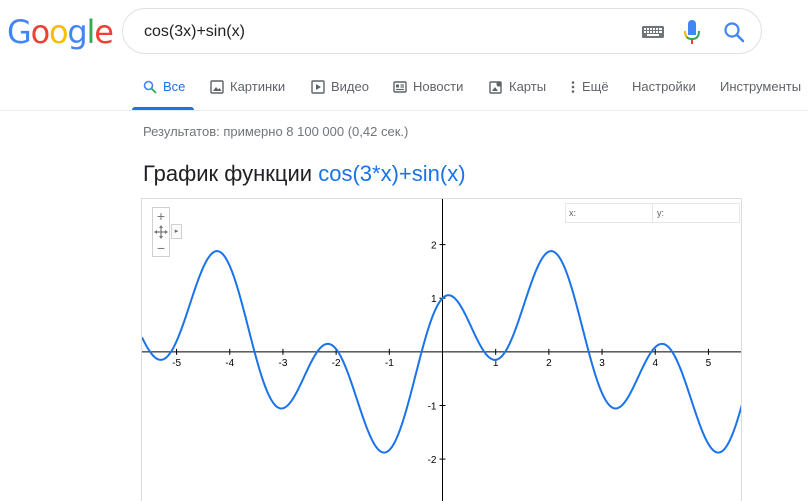 The width and height of the screenshot is (808, 501). I want to click on logo-letter-1: G, so click(19, 32).